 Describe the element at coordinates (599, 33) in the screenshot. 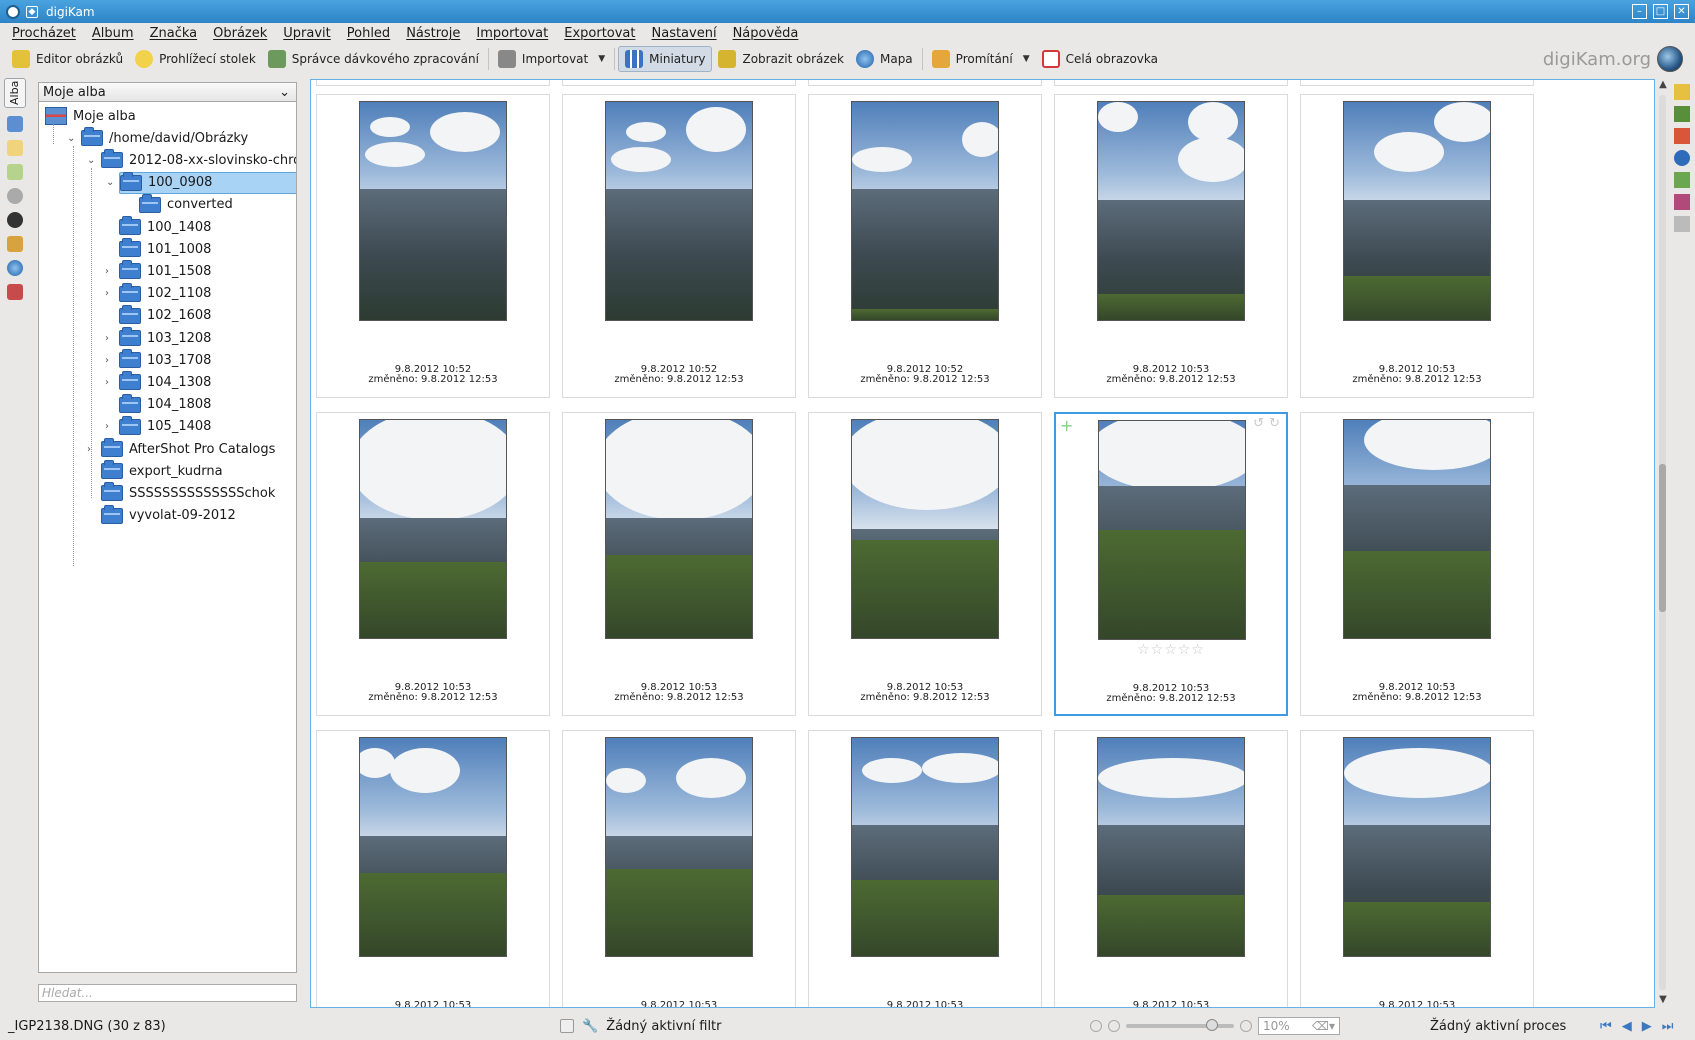

I see `menu-item-8: Exportovat` at that location.